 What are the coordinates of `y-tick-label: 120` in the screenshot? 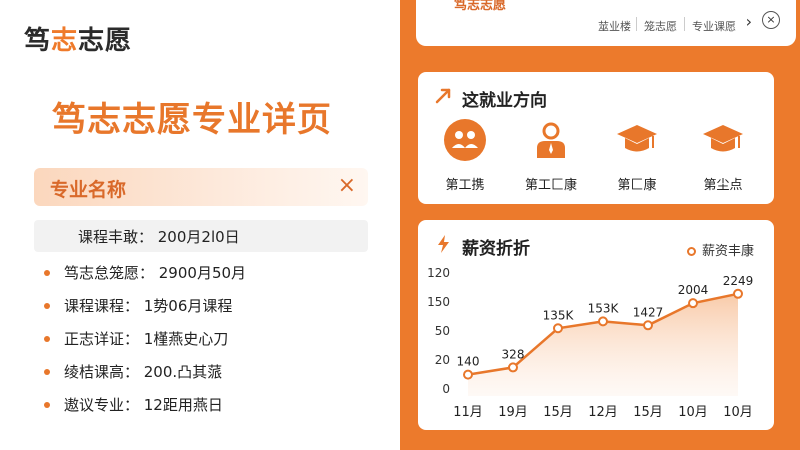 It's located at (438, 273).